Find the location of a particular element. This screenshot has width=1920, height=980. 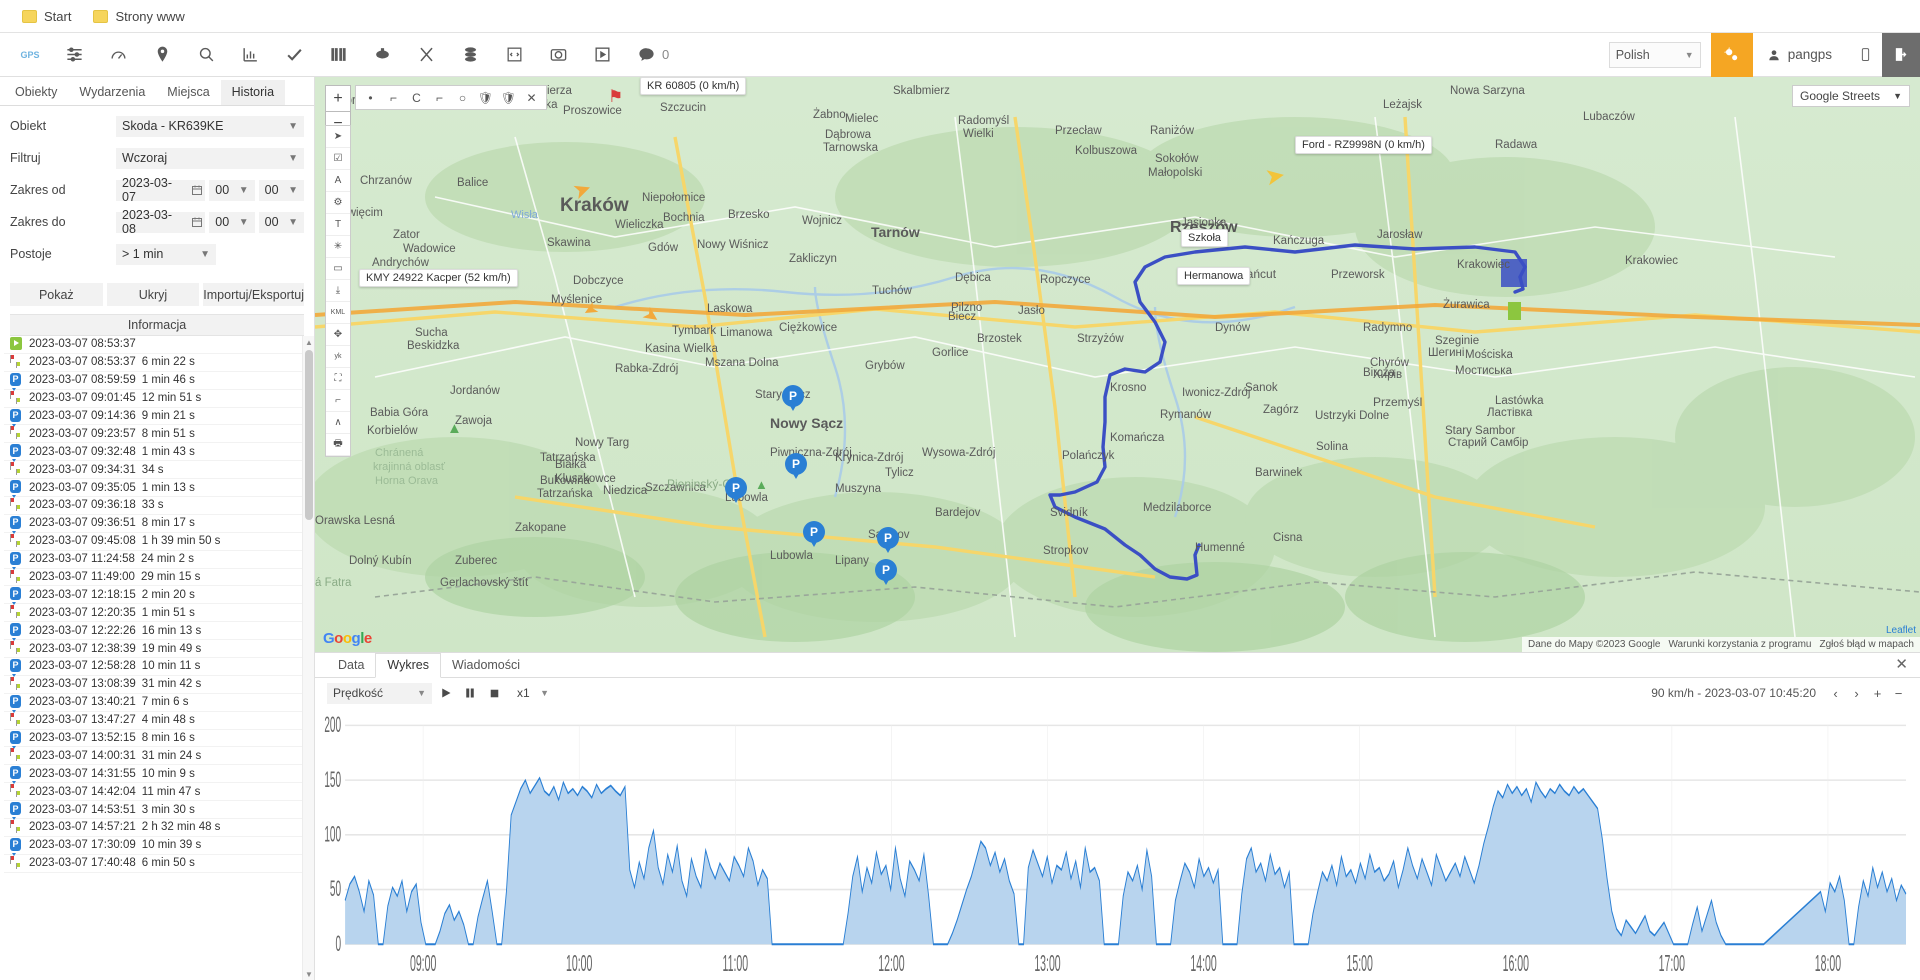

vehicle-tooltip-kmy24922: KMY 24922 Kacper (52 km/h) is located at coordinates (438, 278).